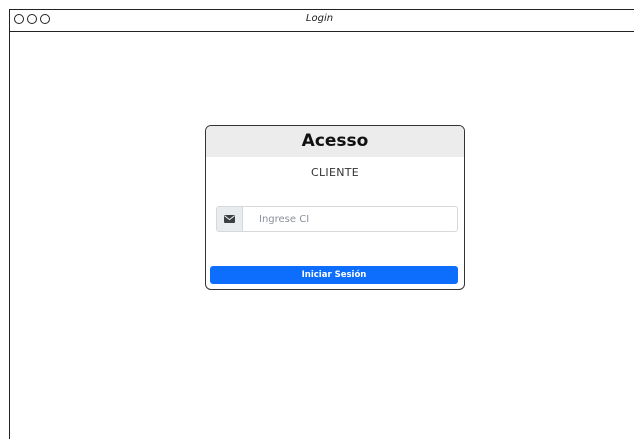 This screenshot has width=634, height=439. What do you see at coordinates (230, 219) in the screenshot?
I see `envelope-icon` at bounding box center [230, 219].